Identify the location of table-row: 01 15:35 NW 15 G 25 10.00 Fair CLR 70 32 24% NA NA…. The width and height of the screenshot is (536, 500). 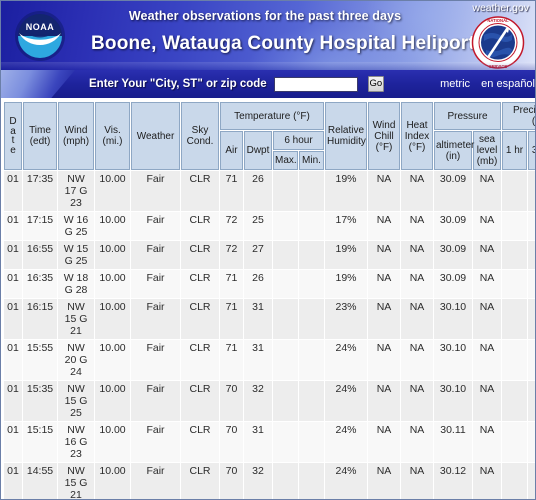
(269, 401).